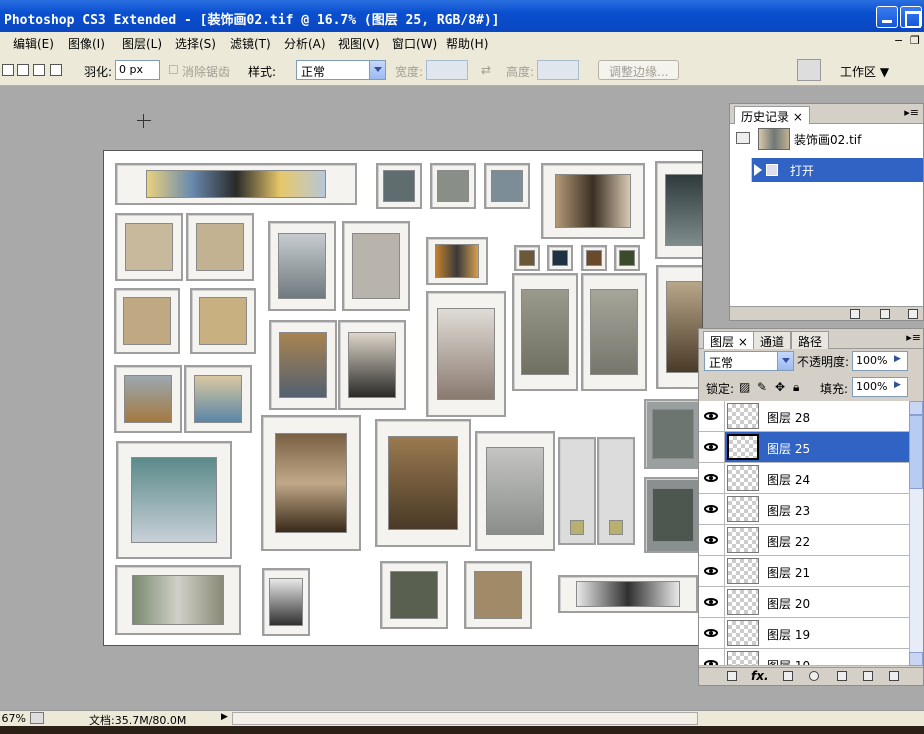  What do you see at coordinates (810, 340) in the screenshot?
I see `tab-paths: 路径` at bounding box center [810, 340].